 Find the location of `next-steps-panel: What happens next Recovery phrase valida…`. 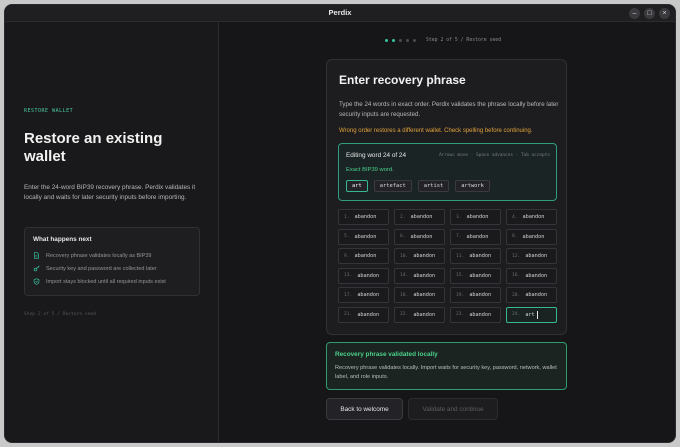

next-steps-panel: What happens next Recovery phrase valida… is located at coordinates (112, 261).